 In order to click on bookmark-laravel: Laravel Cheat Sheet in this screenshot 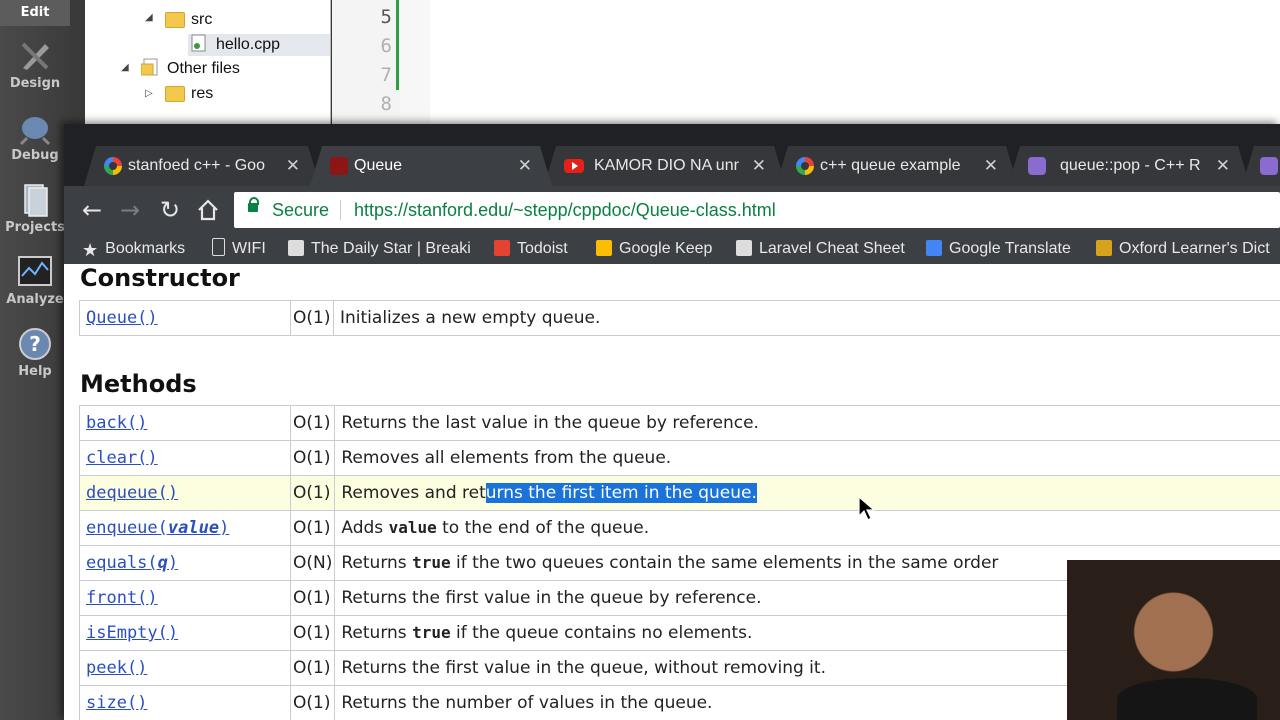, I will do `click(820, 249)`.